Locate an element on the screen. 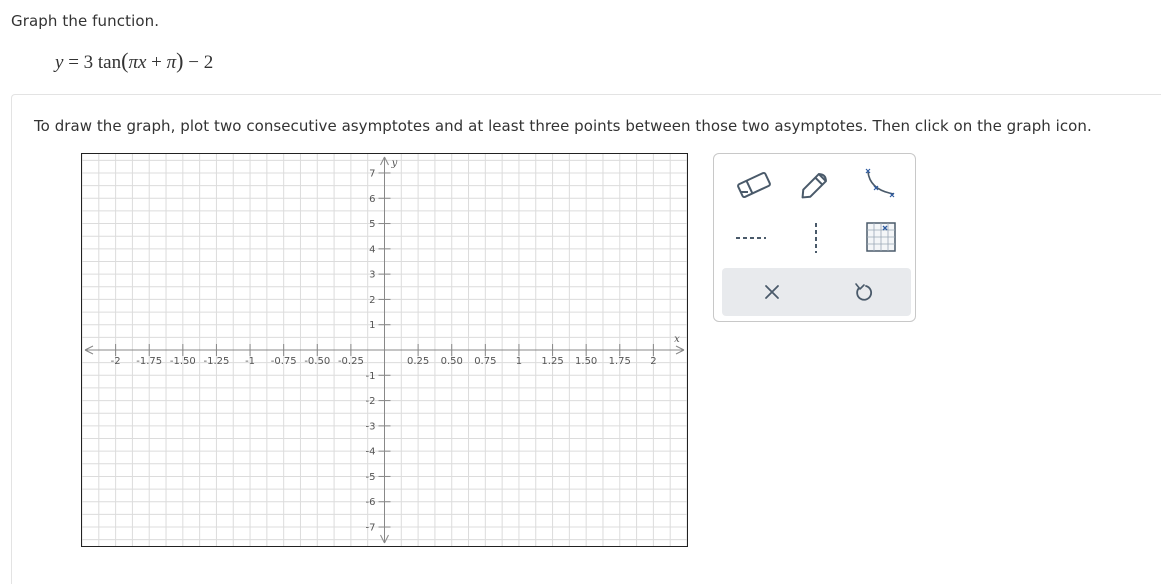  close-icon is located at coordinates (772, 292).